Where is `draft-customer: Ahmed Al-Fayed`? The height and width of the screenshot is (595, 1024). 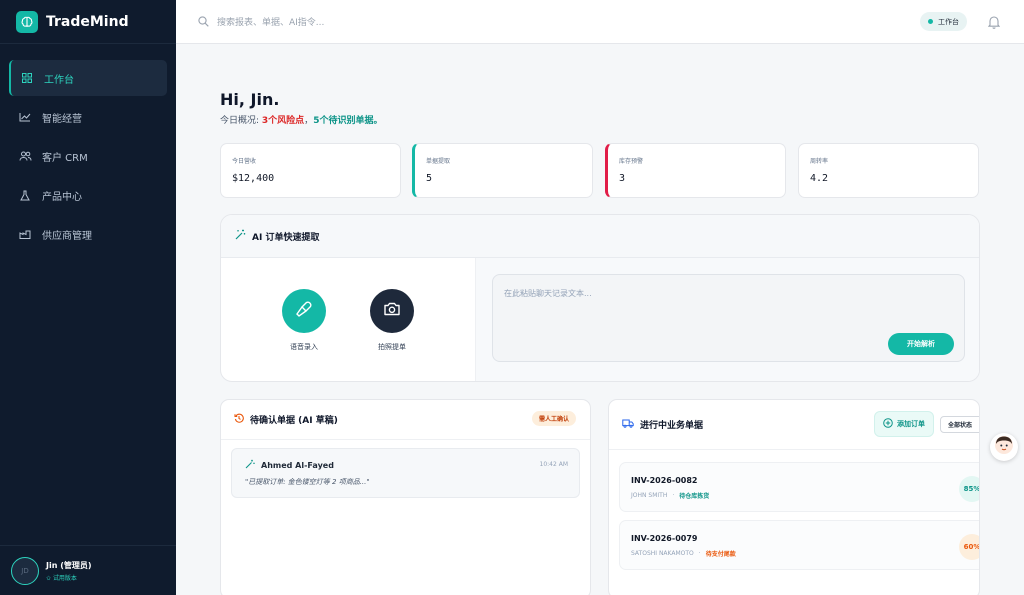 draft-customer: Ahmed Al-Fayed is located at coordinates (289, 465).